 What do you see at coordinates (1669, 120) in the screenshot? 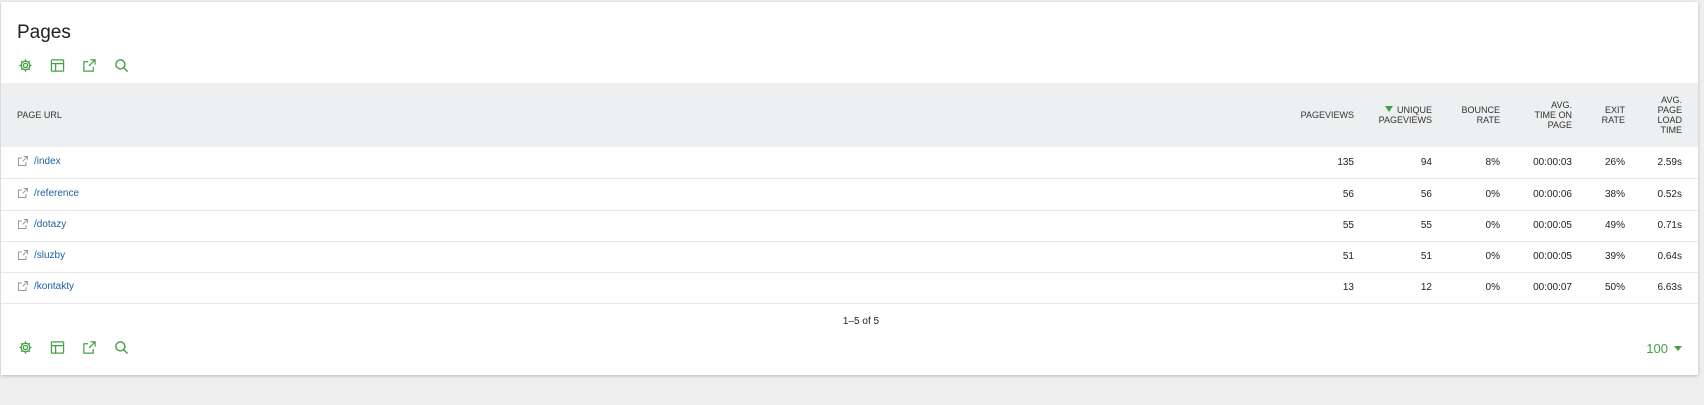
I see `column-header-label: LOAD` at bounding box center [1669, 120].